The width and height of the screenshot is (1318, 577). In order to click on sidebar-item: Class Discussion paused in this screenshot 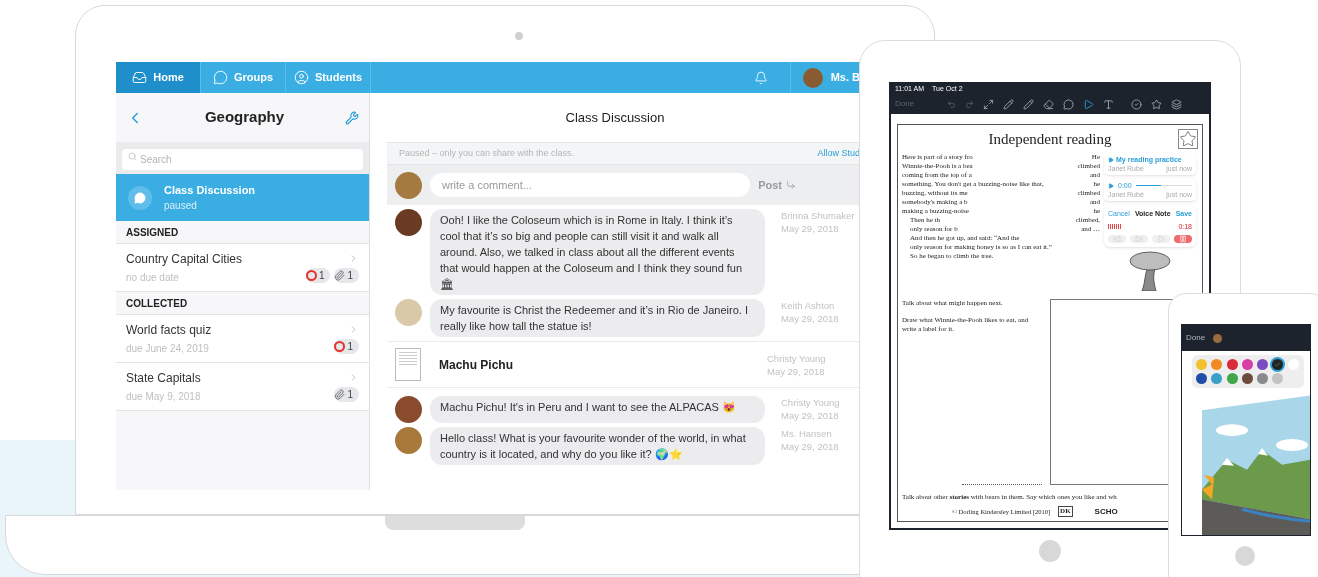, I will do `click(242, 197)`.